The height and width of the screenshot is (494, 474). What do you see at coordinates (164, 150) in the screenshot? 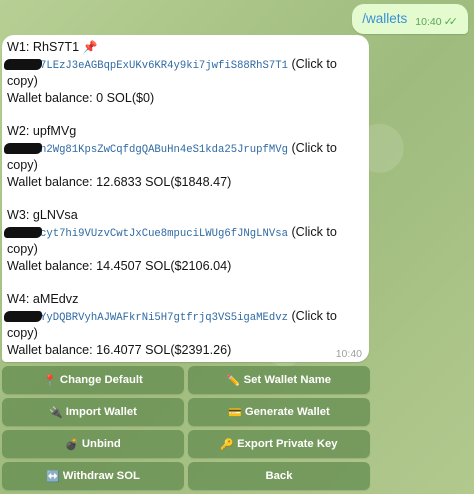
I see `wallet-address: n2Wg81KpsZwCqfdgQABuHn4eS1kda25JrupfMVg` at bounding box center [164, 150].